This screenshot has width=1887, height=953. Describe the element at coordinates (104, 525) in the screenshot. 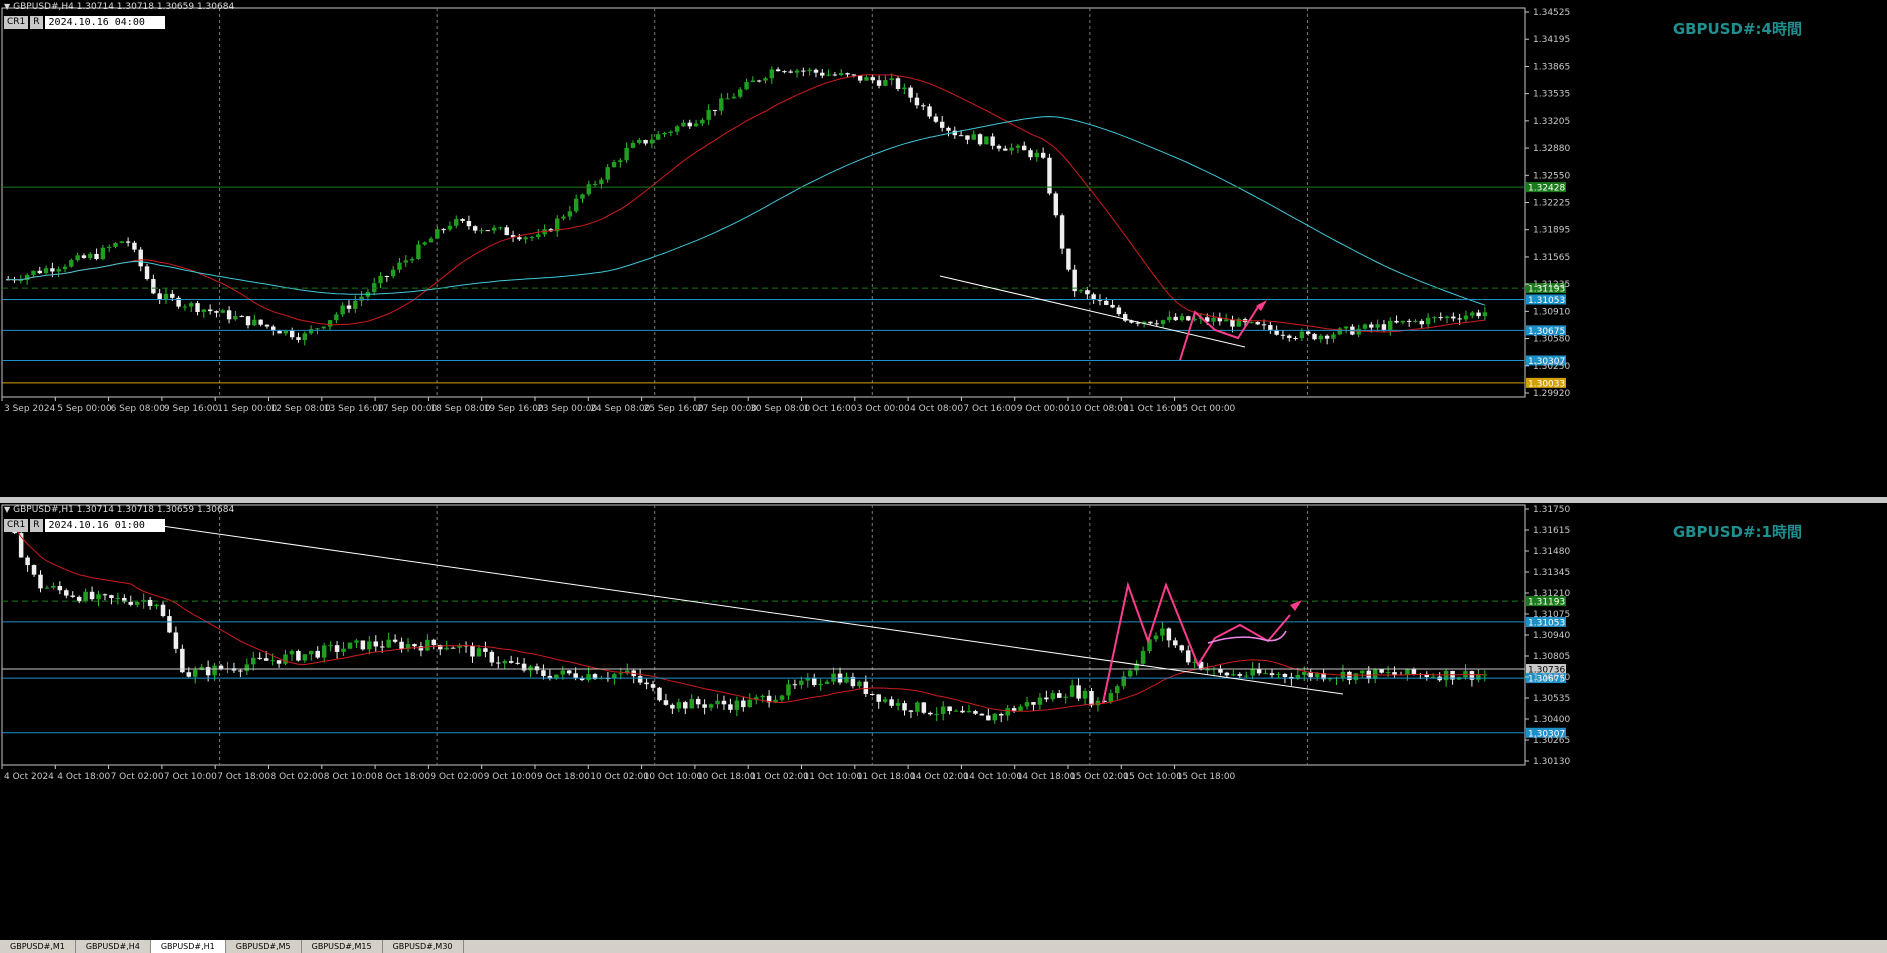

I see `h1-date-input: 2024.10.16 01:00` at that location.